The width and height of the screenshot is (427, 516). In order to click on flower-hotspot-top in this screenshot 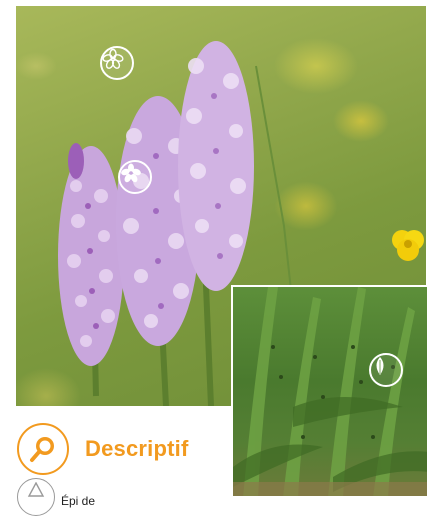, I will do `click(117, 63)`.